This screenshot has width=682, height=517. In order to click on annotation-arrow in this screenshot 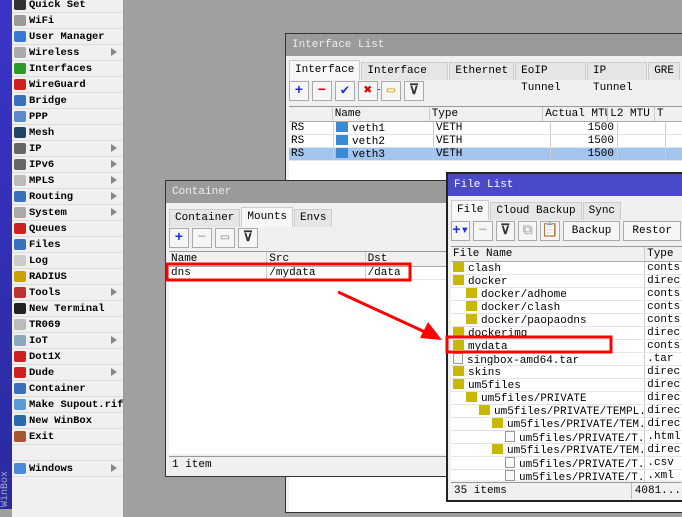, I will do `click(381, 312)`.